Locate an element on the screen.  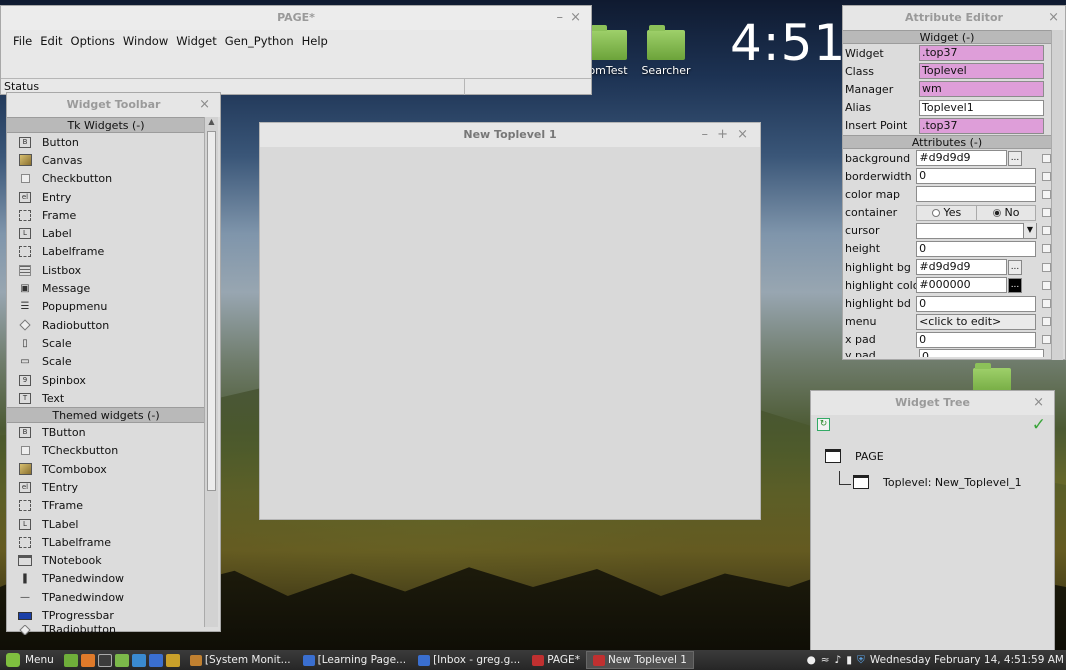
tool-tbutton: B TButton is located at coordinates (106, 432).